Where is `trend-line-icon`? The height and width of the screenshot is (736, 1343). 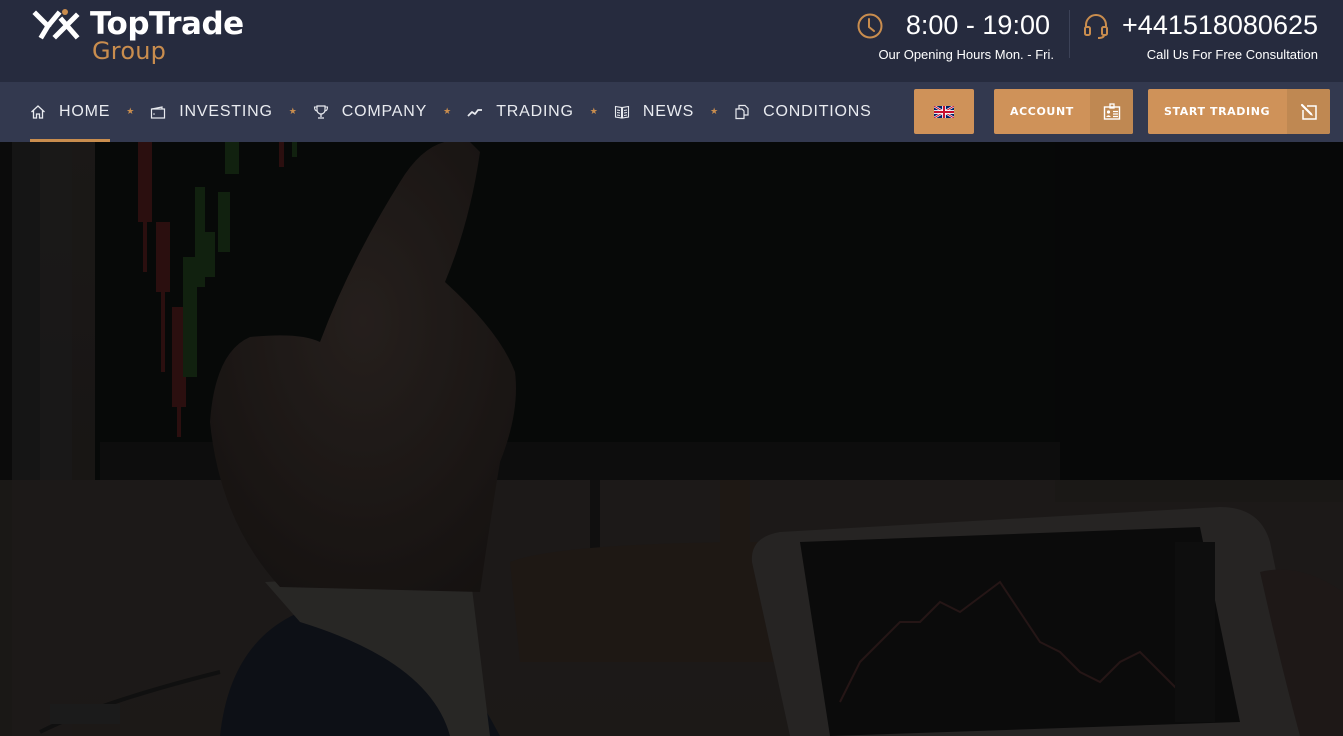 trend-line-icon is located at coordinates (475, 113).